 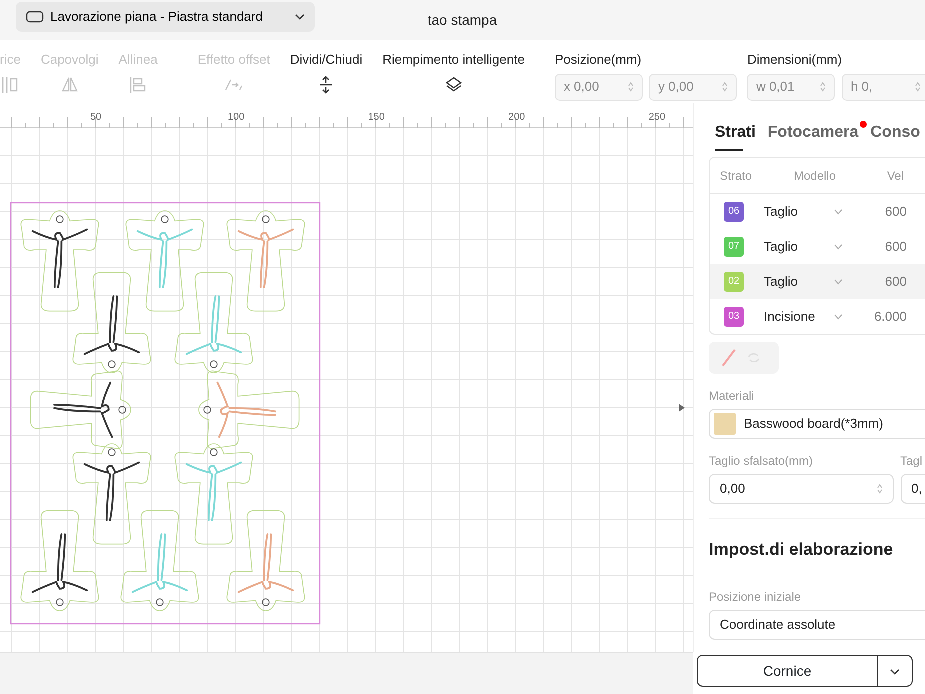 I want to click on layer-chip: 03, so click(x=734, y=316).